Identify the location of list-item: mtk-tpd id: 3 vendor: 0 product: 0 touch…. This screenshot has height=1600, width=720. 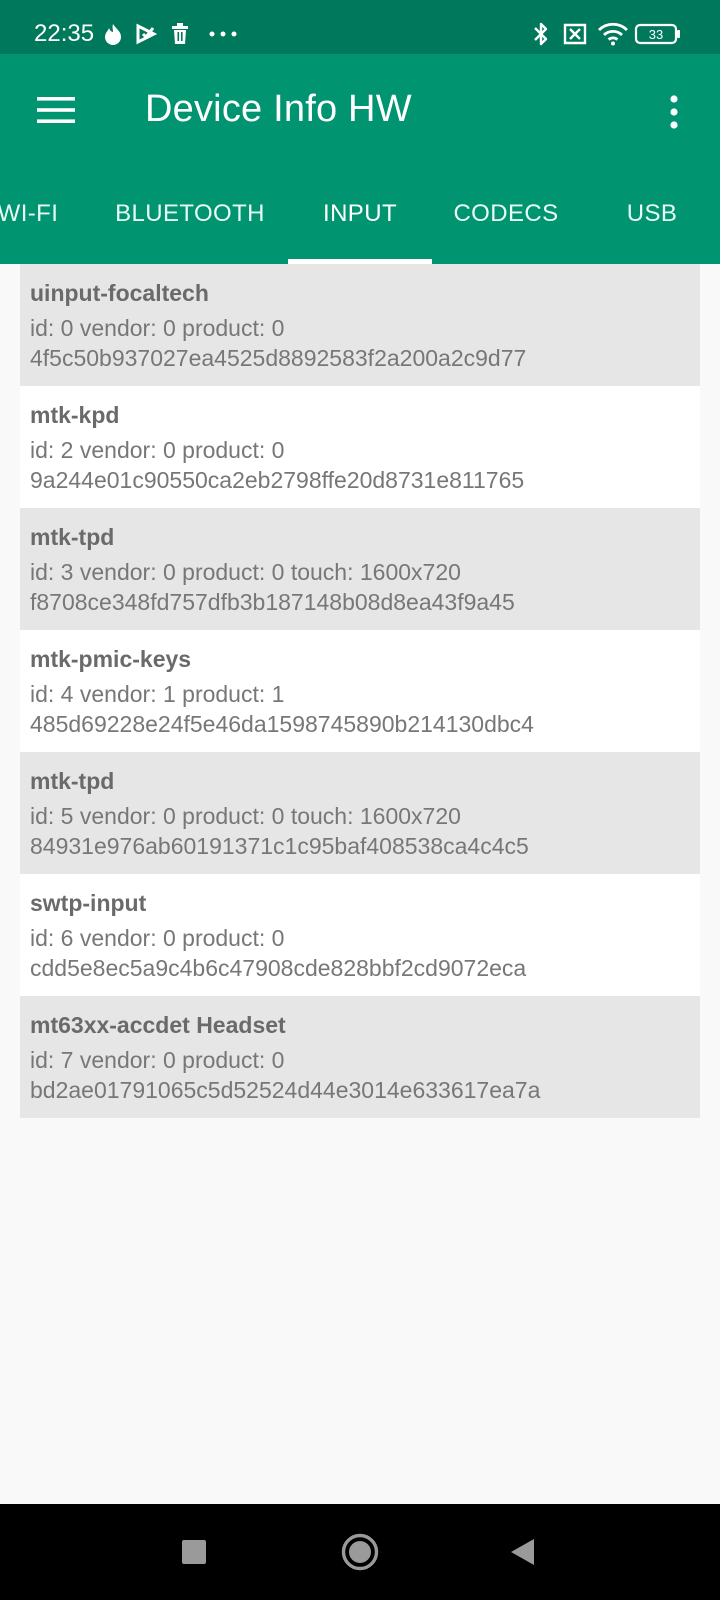
(360, 569).